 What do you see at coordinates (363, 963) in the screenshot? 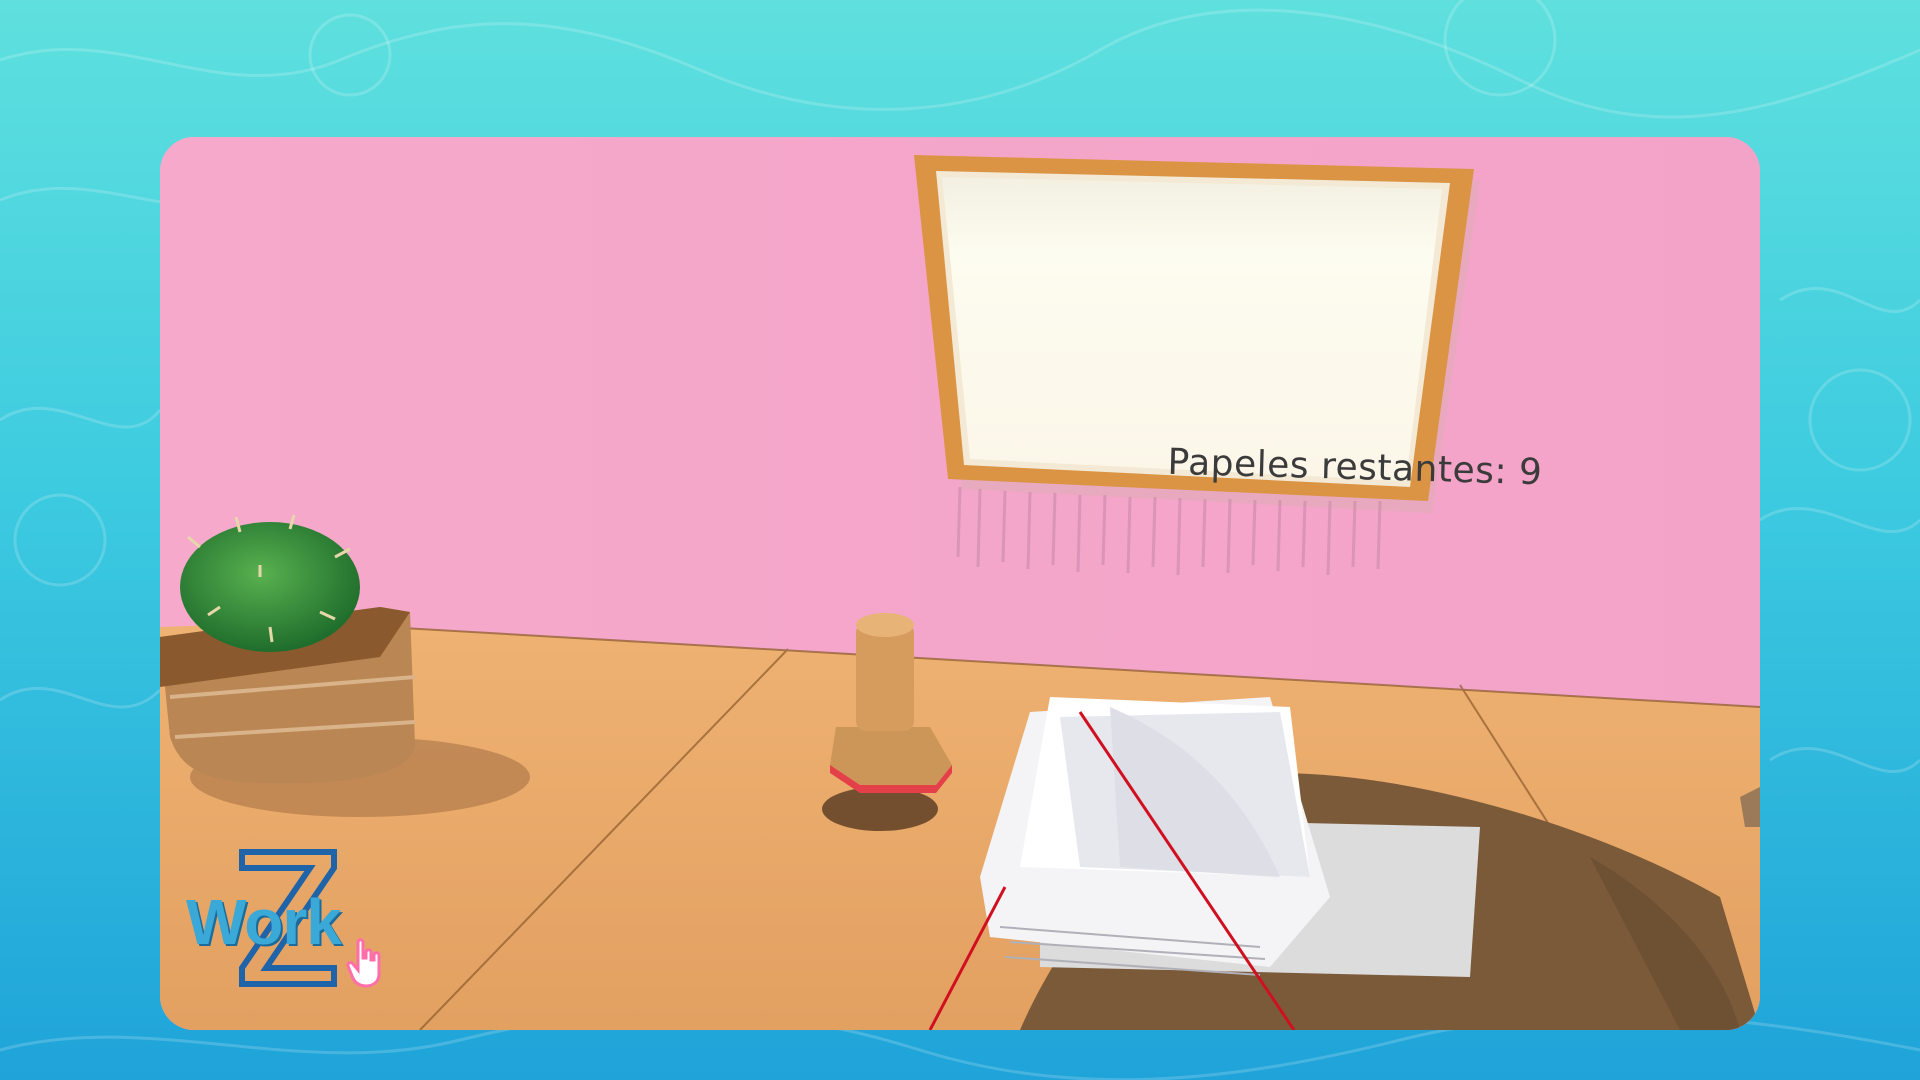
I see `hand-pointer-icon` at bounding box center [363, 963].